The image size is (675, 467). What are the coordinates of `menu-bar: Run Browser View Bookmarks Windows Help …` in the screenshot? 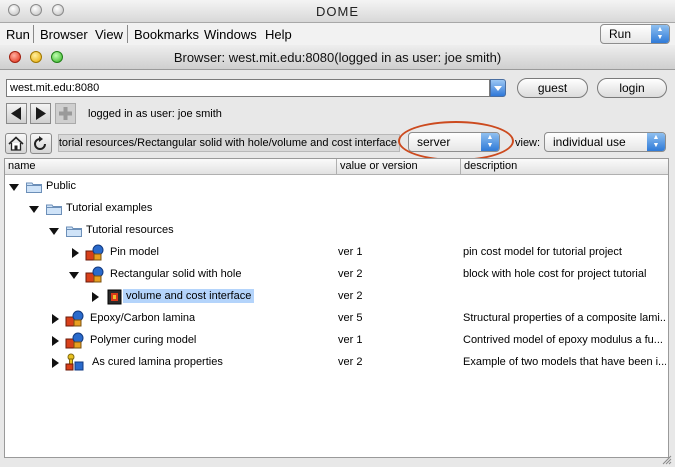 It's located at (337, 34).